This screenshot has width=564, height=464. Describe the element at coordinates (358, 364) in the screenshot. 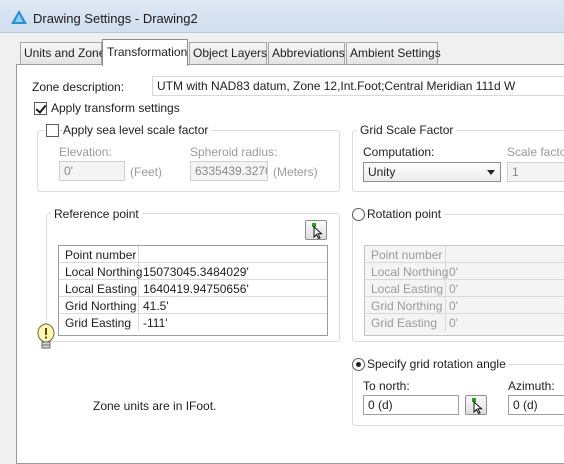

I see `rotation-angle-radio` at that location.